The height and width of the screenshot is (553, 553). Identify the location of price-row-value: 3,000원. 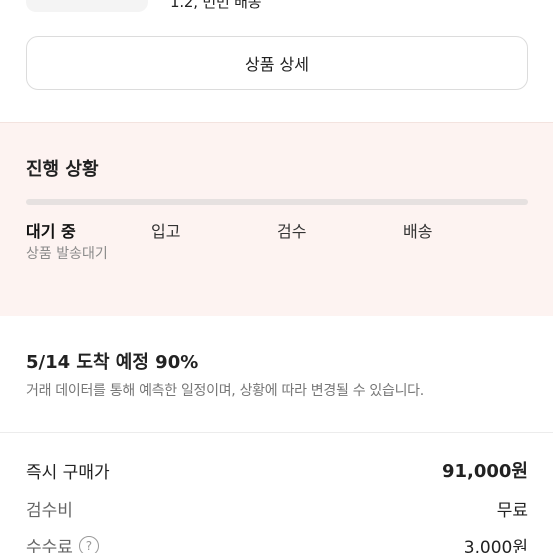
(495, 545).